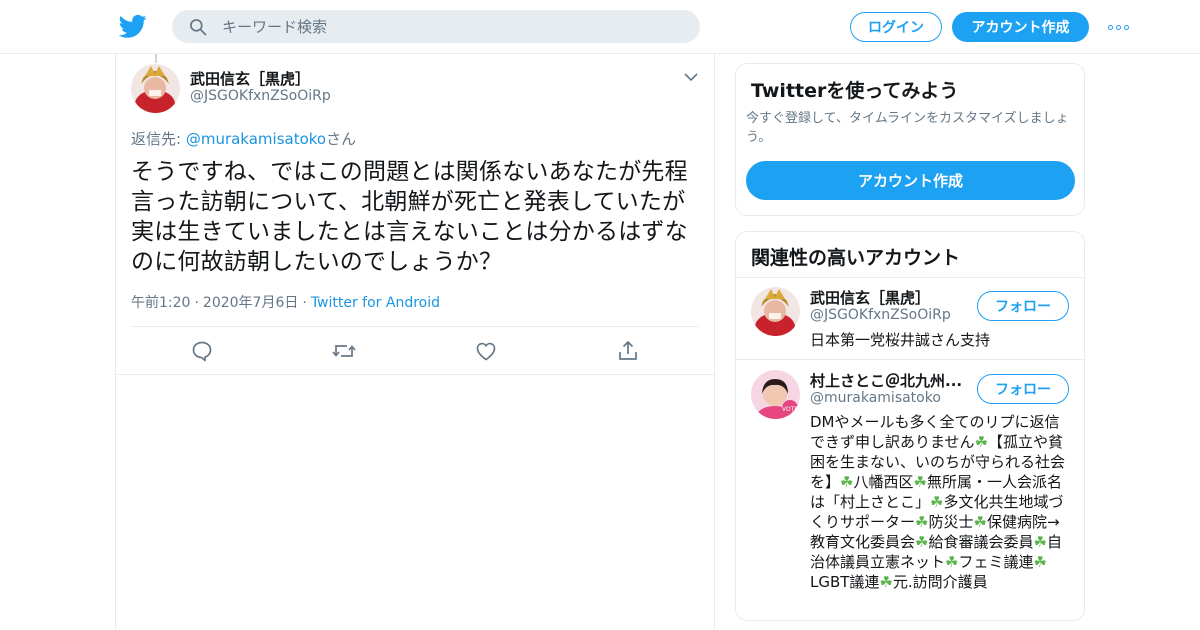 The height and width of the screenshot is (630, 1200). I want to click on reply-to-line: 返信先: @murakamisatokoさん, so click(243, 138).